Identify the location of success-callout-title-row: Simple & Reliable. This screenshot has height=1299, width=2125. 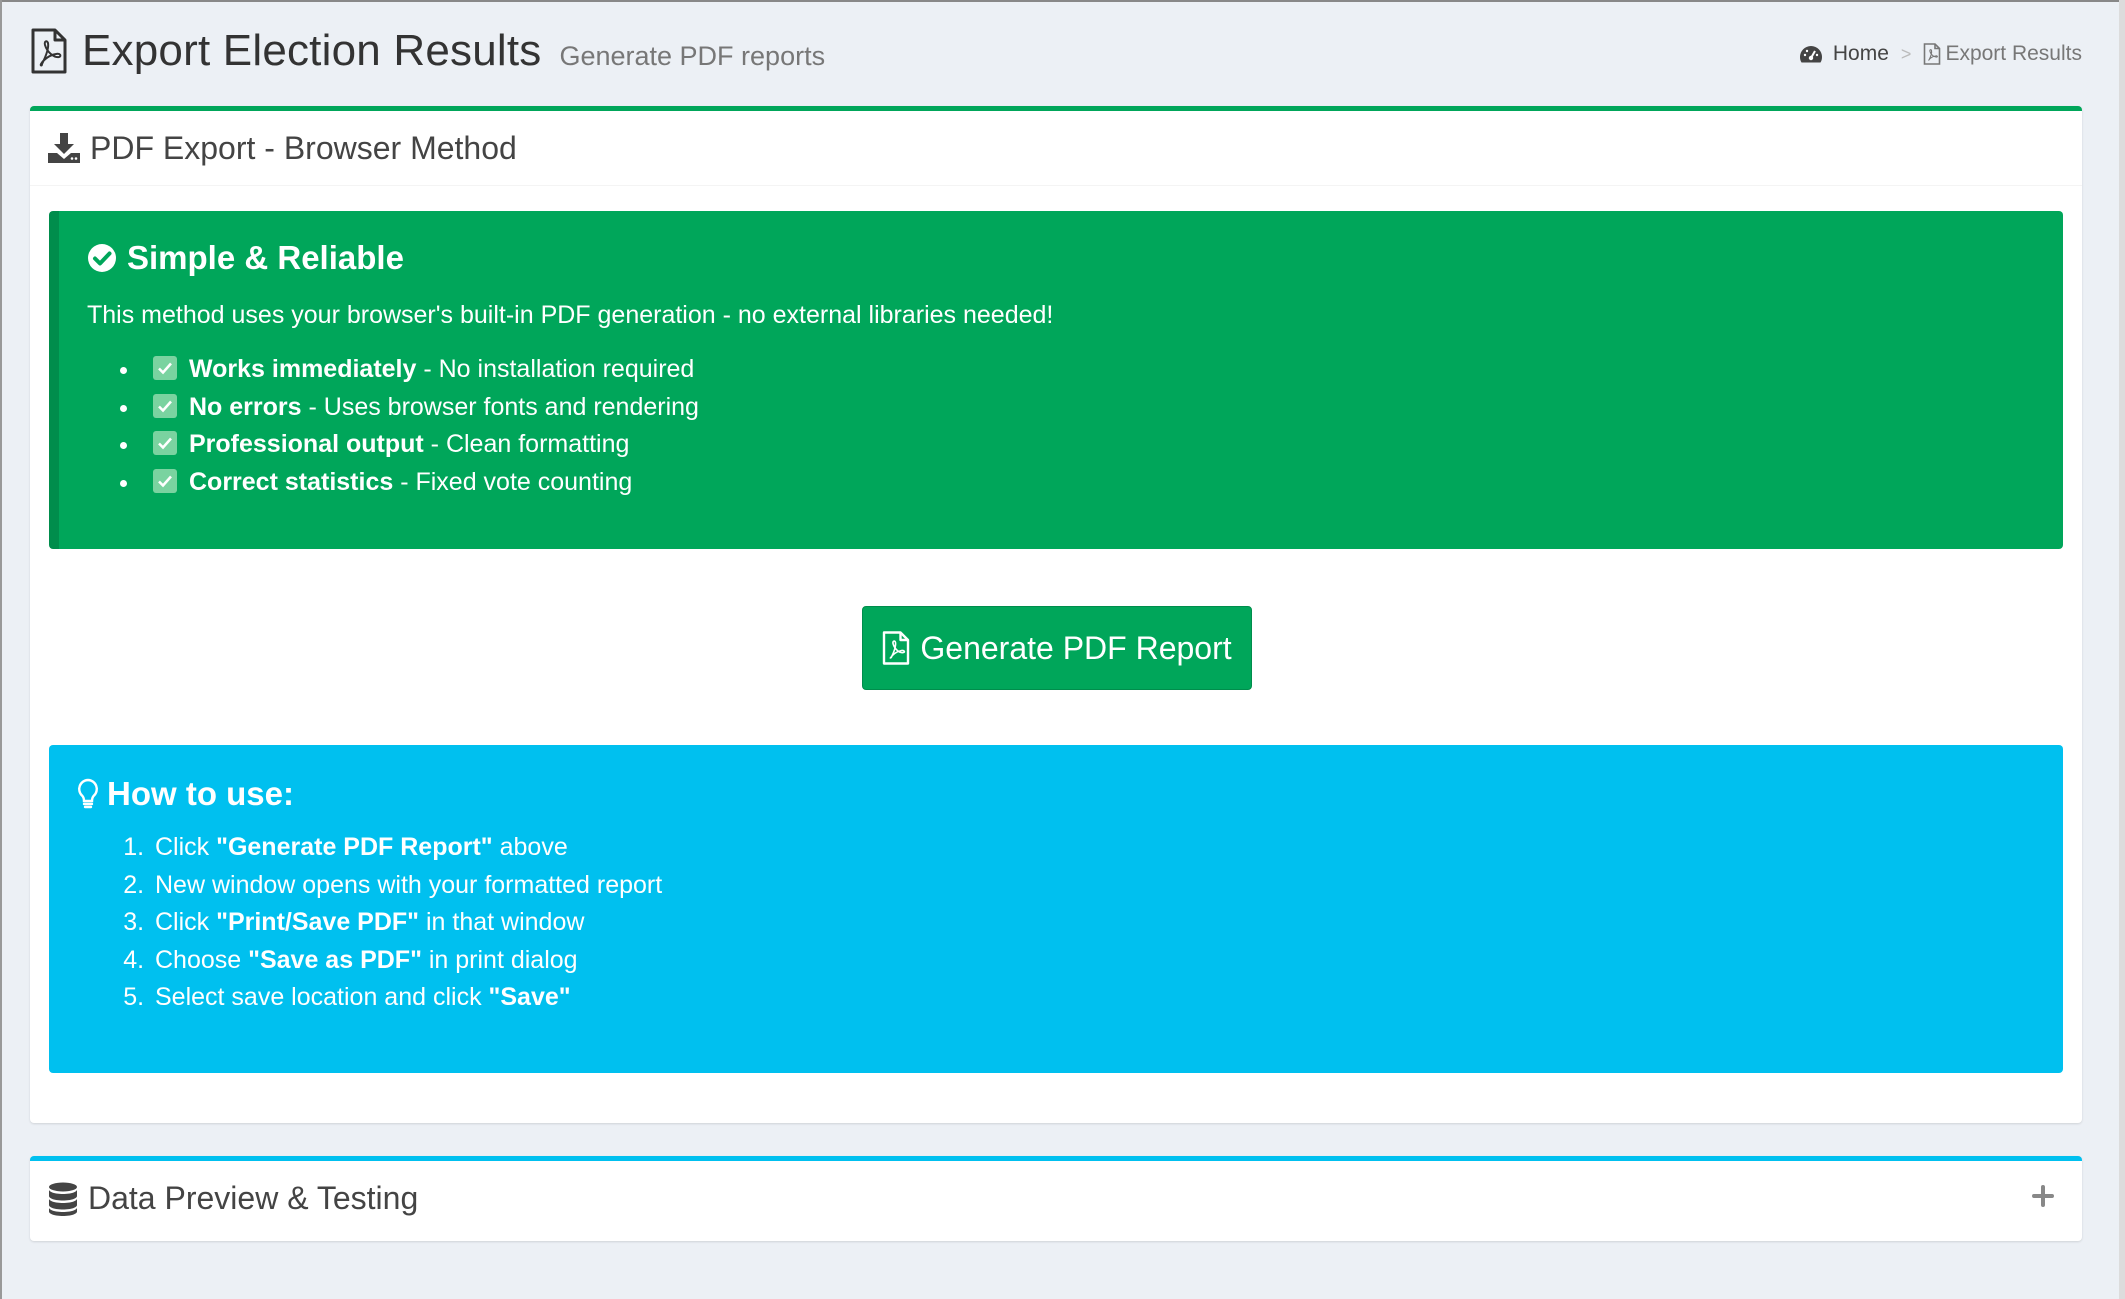
(245, 258).